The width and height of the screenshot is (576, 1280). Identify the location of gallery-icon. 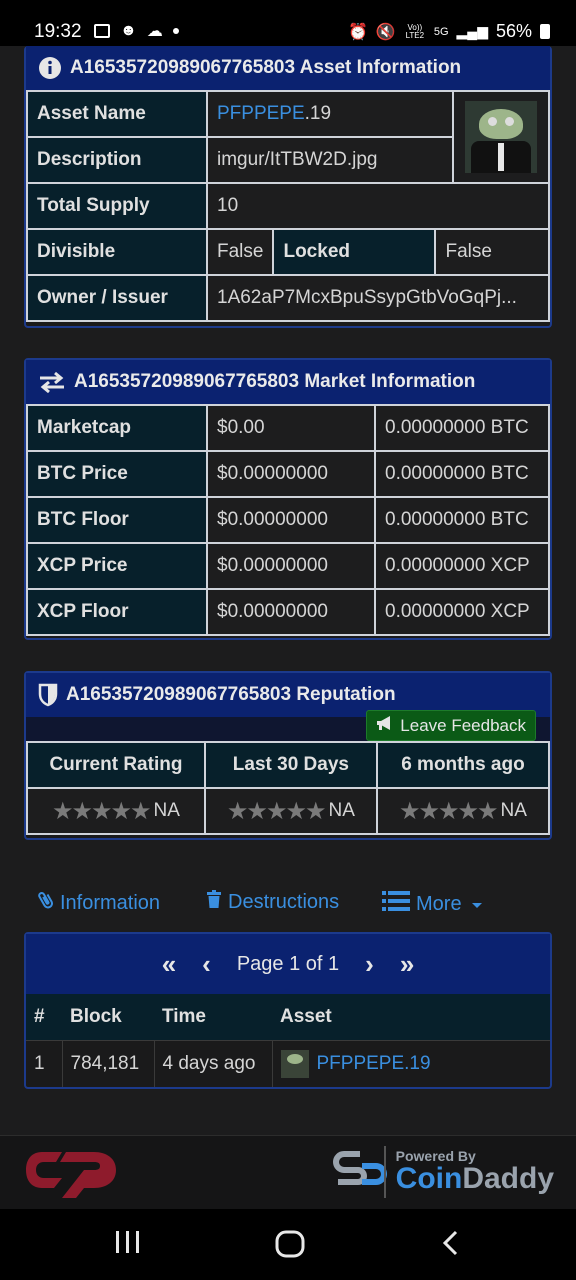
(102, 31).